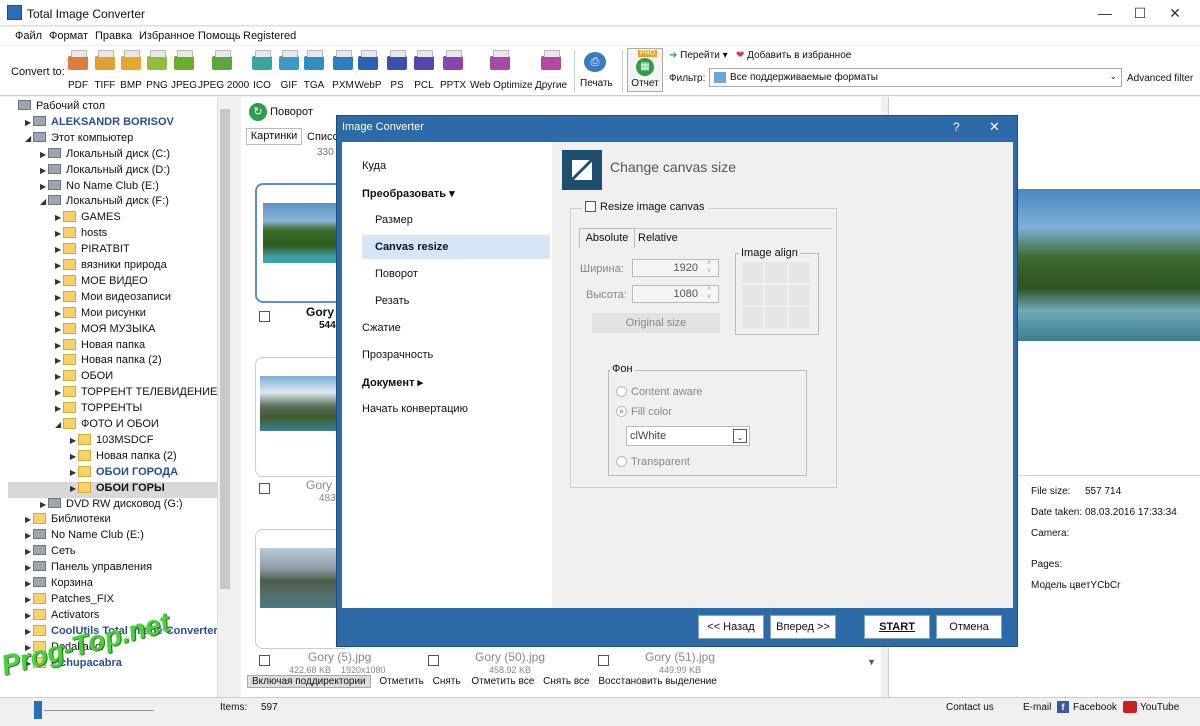 The height and width of the screenshot is (726, 1200). What do you see at coordinates (502, 681) in the screenshot?
I see `mark-all-link: Отметить все` at bounding box center [502, 681].